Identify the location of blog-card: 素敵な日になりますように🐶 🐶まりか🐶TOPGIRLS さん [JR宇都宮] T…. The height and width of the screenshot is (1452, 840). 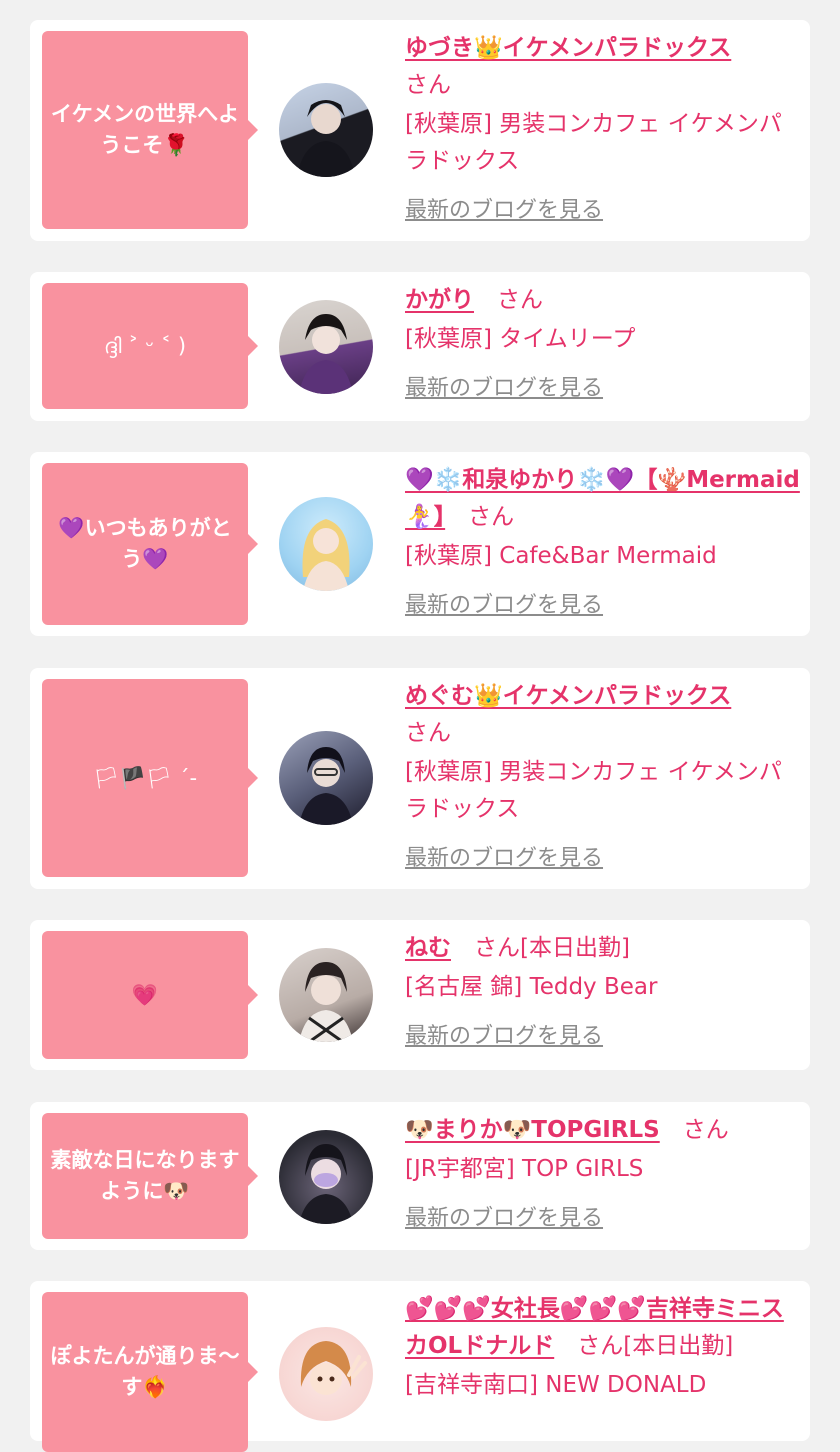
(420, 1176).